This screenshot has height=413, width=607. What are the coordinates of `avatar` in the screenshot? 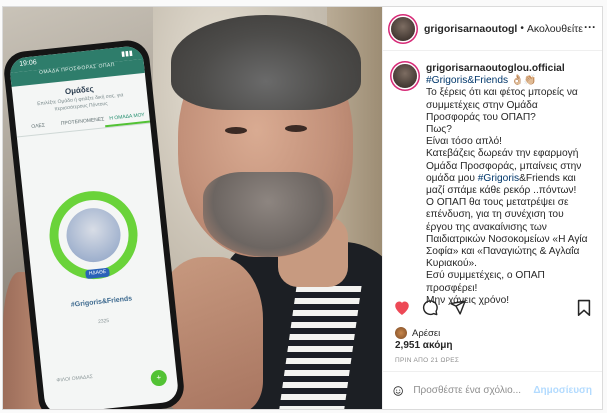 It's located at (403, 28).